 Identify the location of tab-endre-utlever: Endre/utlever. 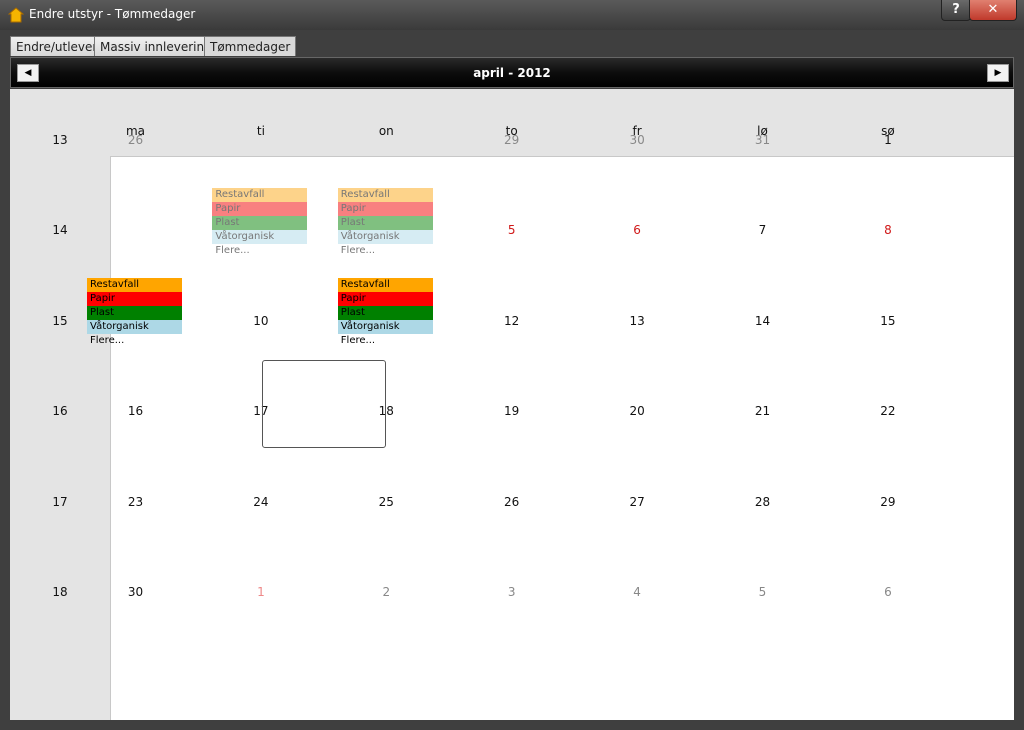
(57, 46).